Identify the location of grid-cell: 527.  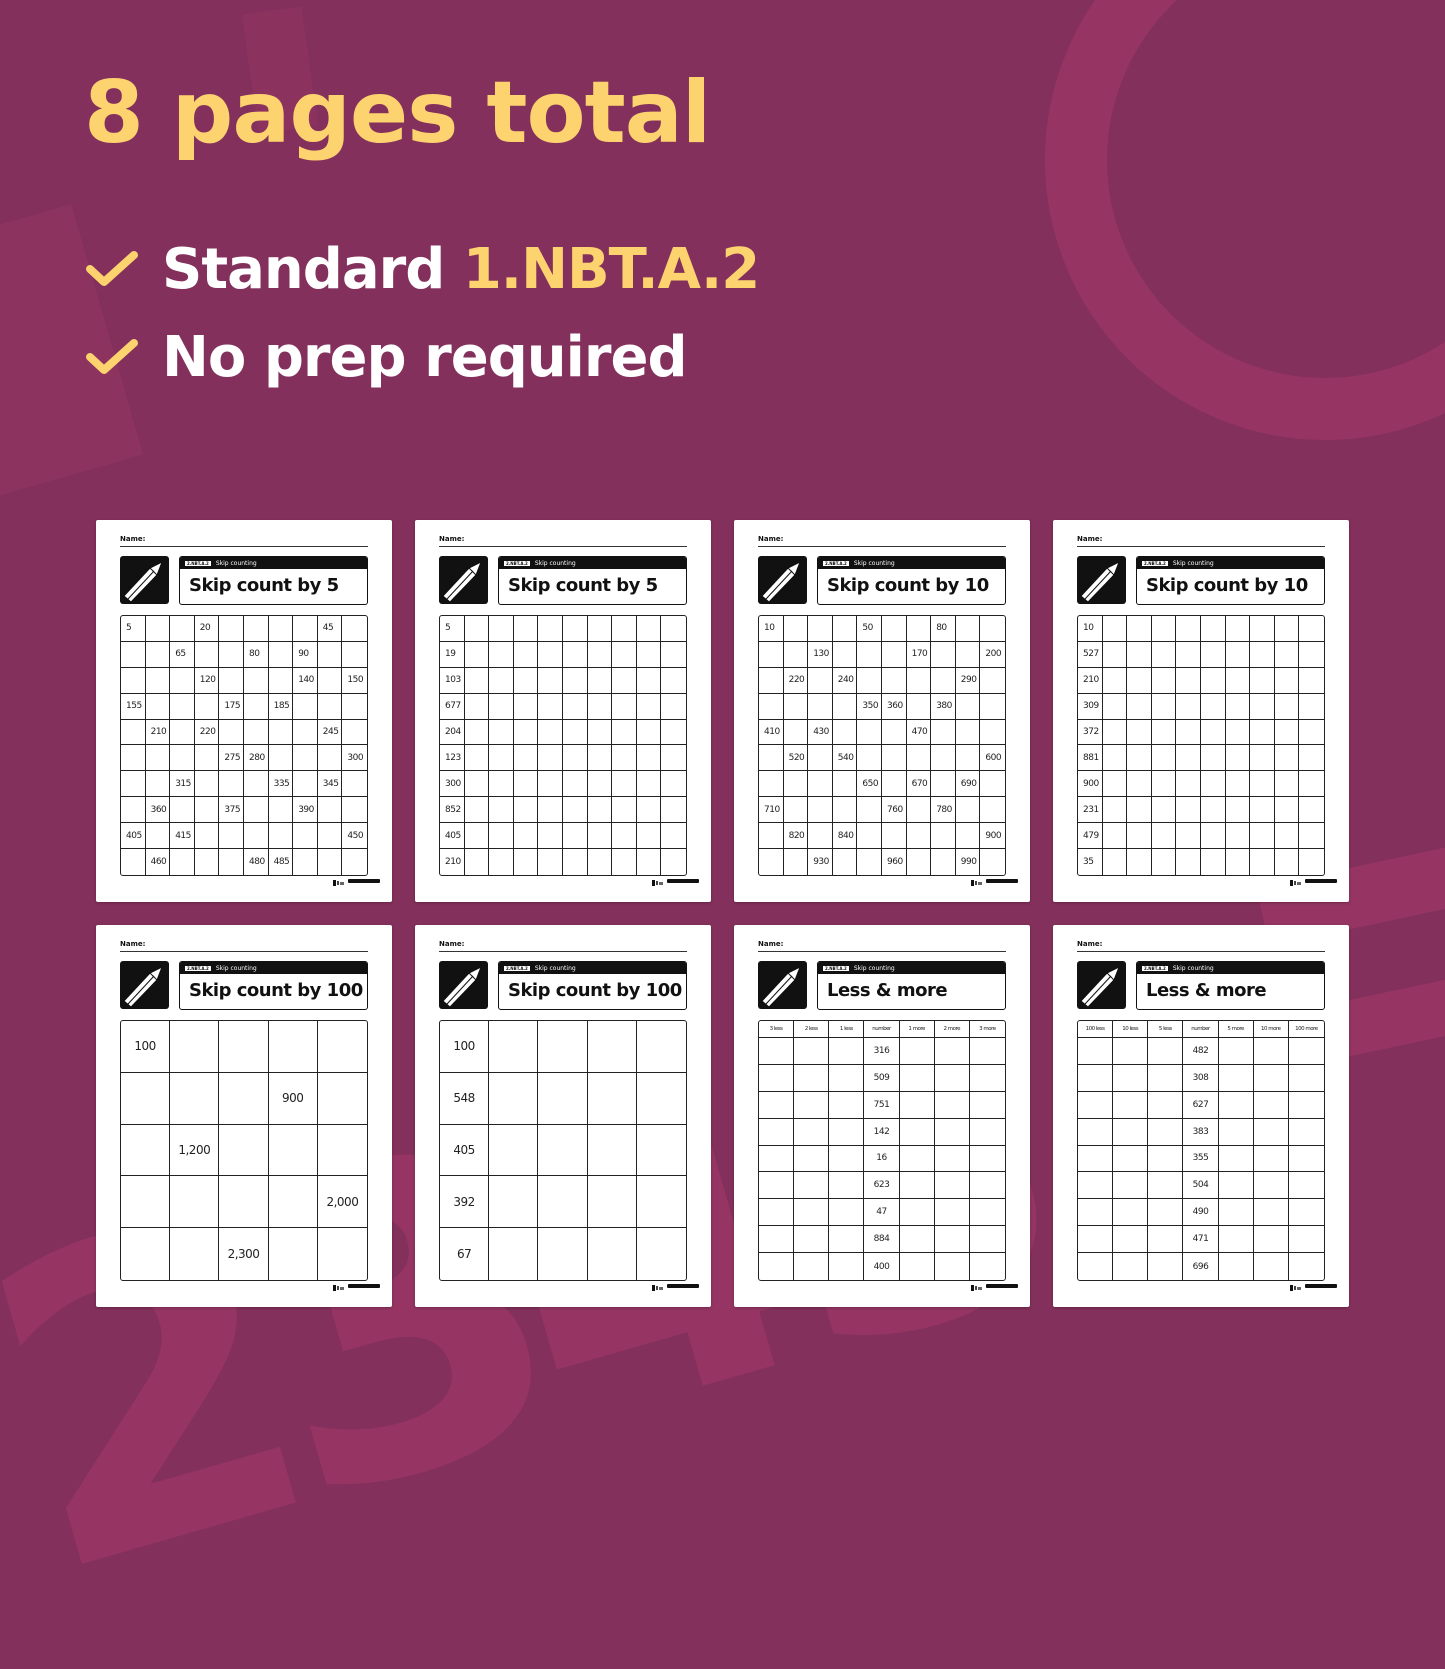
(1090, 654).